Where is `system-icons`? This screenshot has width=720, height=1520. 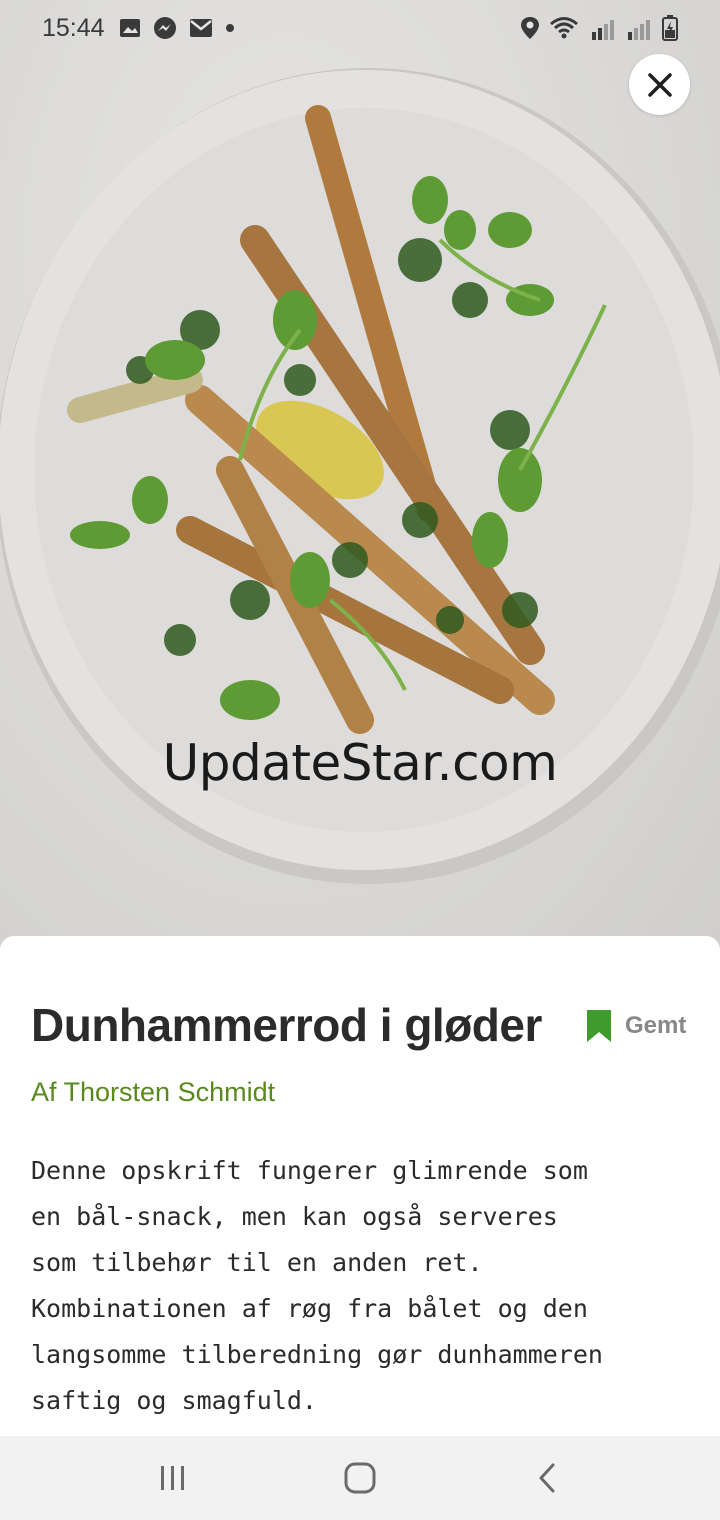
system-icons is located at coordinates (599, 28).